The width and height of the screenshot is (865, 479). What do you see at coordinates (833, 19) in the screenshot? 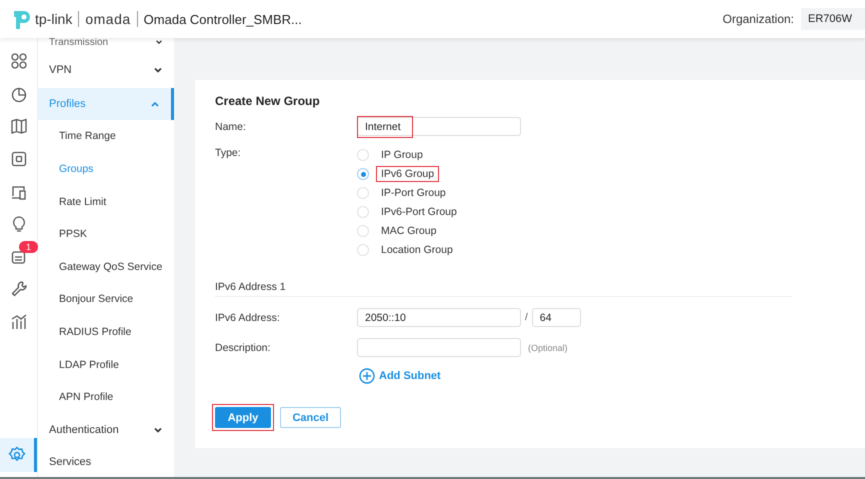
I see `organization-select: ER706W` at bounding box center [833, 19].